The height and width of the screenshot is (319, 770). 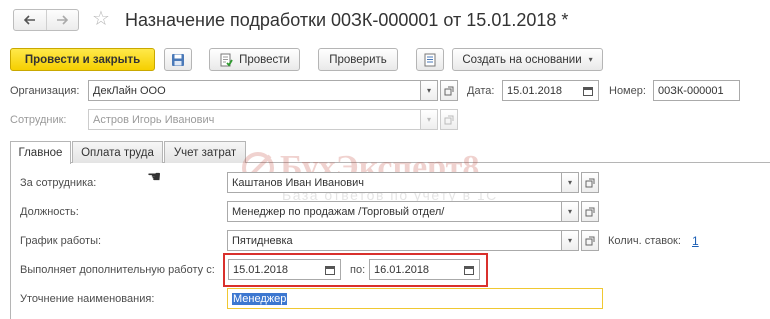 I want to click on number-field: 00ЗК-000001, so click(x=696, y=90).